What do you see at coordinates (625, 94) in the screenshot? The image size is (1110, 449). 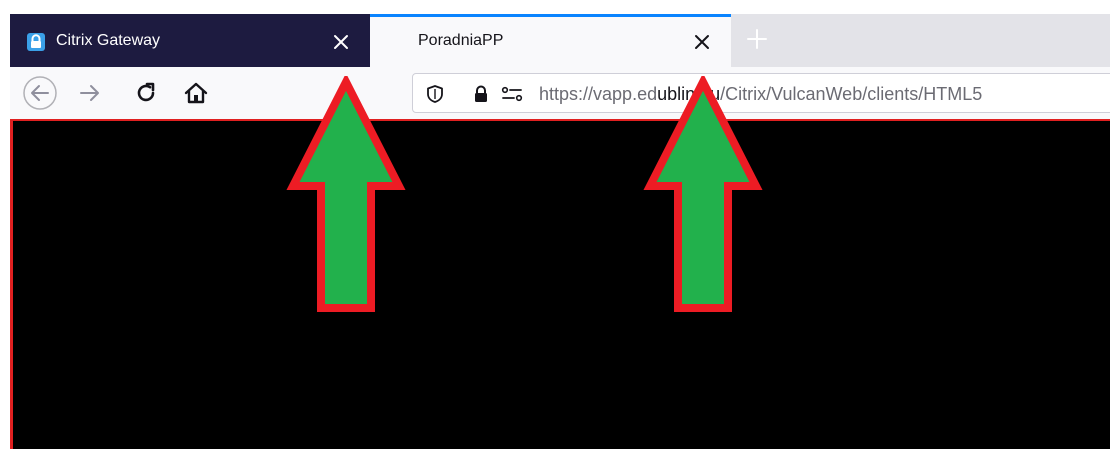 I see `url-host-start: vapp.ed` at bounding box center [625, 94].